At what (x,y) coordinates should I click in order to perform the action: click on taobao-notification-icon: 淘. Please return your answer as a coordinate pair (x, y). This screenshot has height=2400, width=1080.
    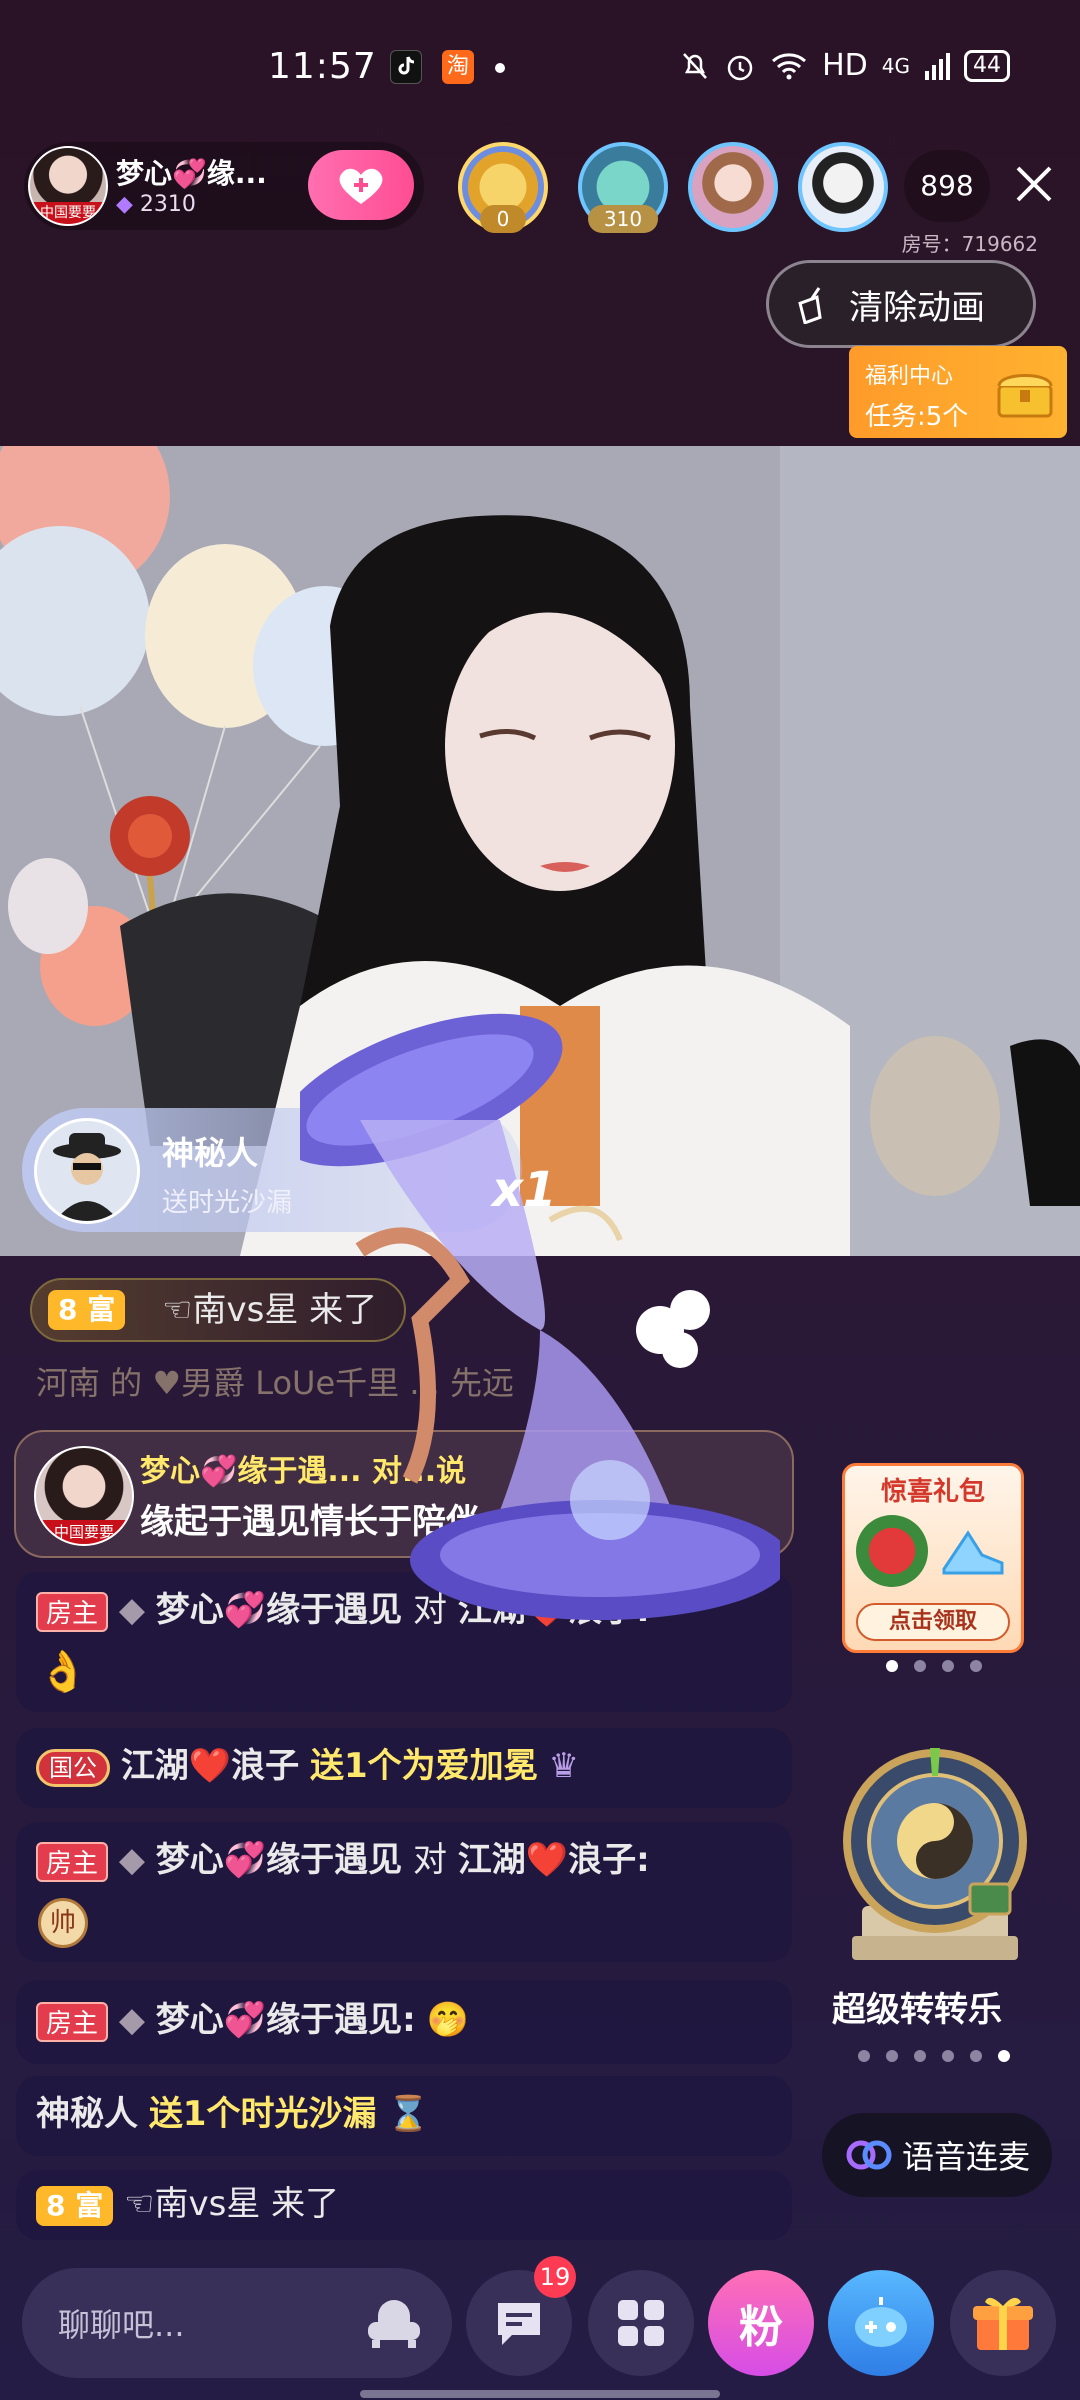
    Looking at the image, I should click on (458, 67).